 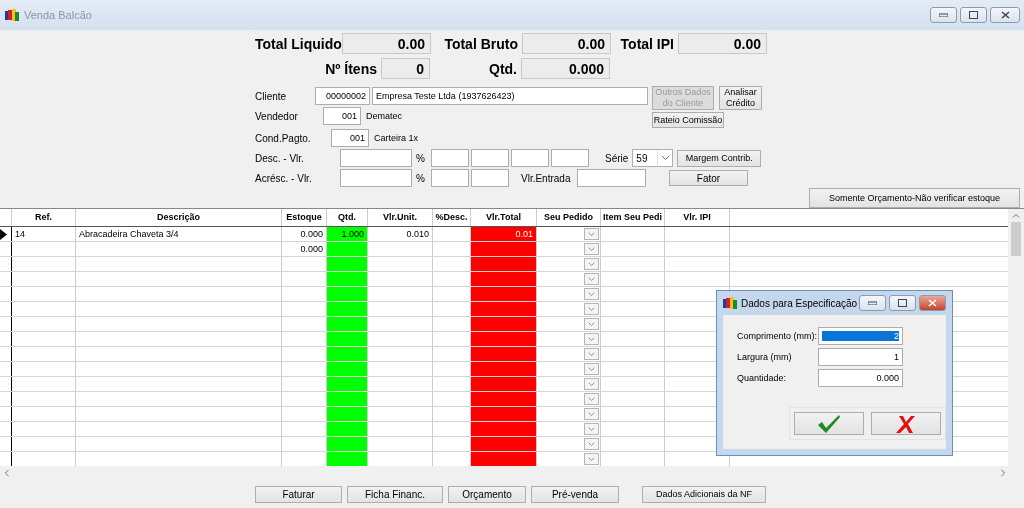 What do you see at coordinates (719, 158) in the screenshot?
I see `margin-button: Margem Contrib.` at bounding box center [719, 158].